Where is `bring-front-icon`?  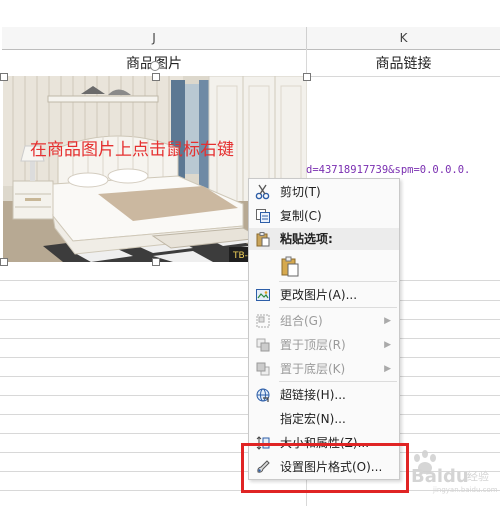
bring-front-icon is located at coordinates (263, 345).